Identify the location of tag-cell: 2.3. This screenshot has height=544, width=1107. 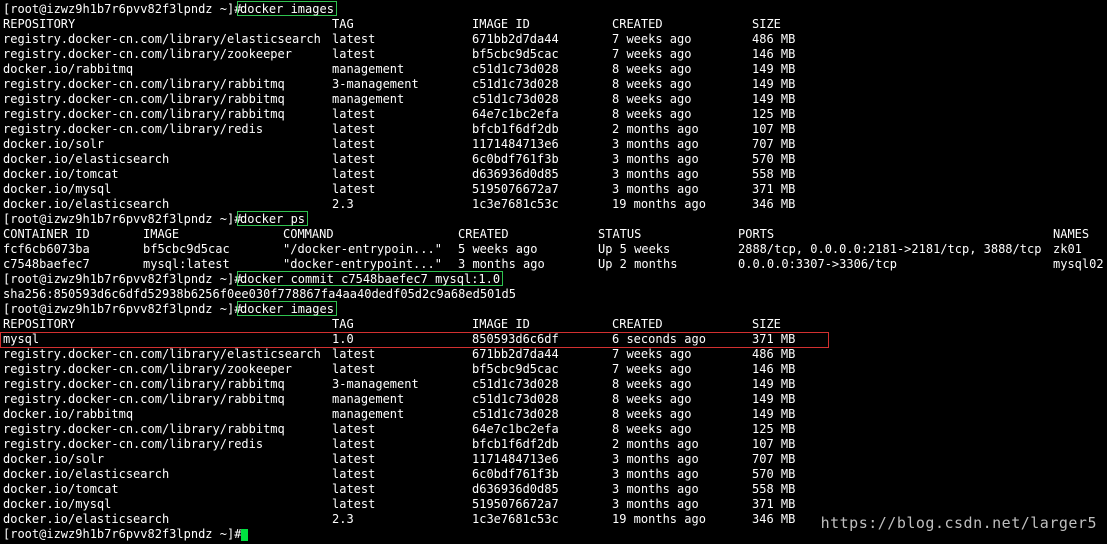
(343, 204).